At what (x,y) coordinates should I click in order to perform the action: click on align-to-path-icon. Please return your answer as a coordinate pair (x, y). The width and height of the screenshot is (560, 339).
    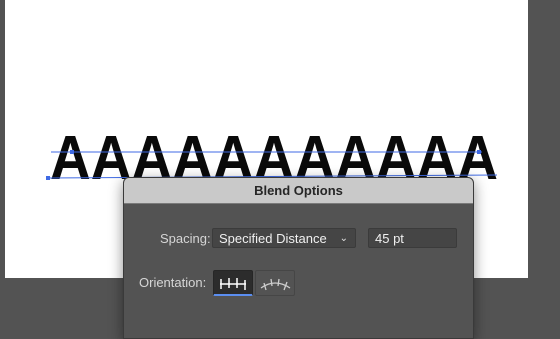
    Looking at the image, I should click on (275, 284).